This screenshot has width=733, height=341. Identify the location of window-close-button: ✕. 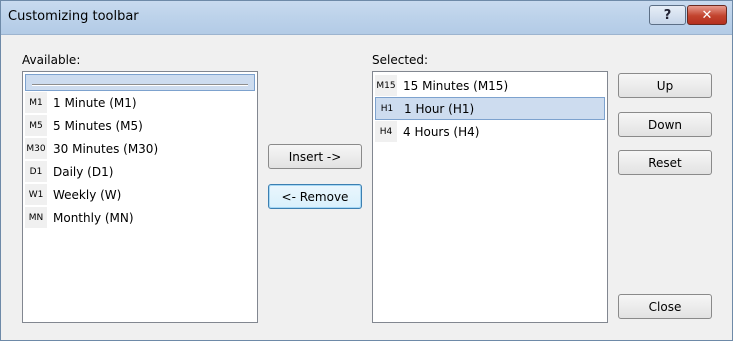
(707, 15).